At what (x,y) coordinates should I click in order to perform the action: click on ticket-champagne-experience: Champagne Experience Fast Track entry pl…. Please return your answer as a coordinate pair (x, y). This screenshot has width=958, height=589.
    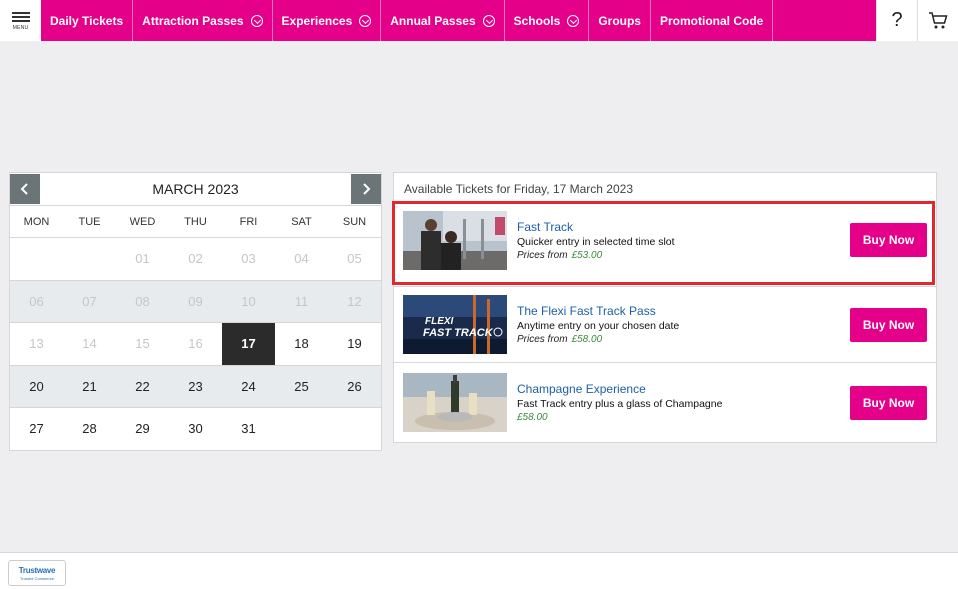
    Looking at the image, I should click on (665, 402).